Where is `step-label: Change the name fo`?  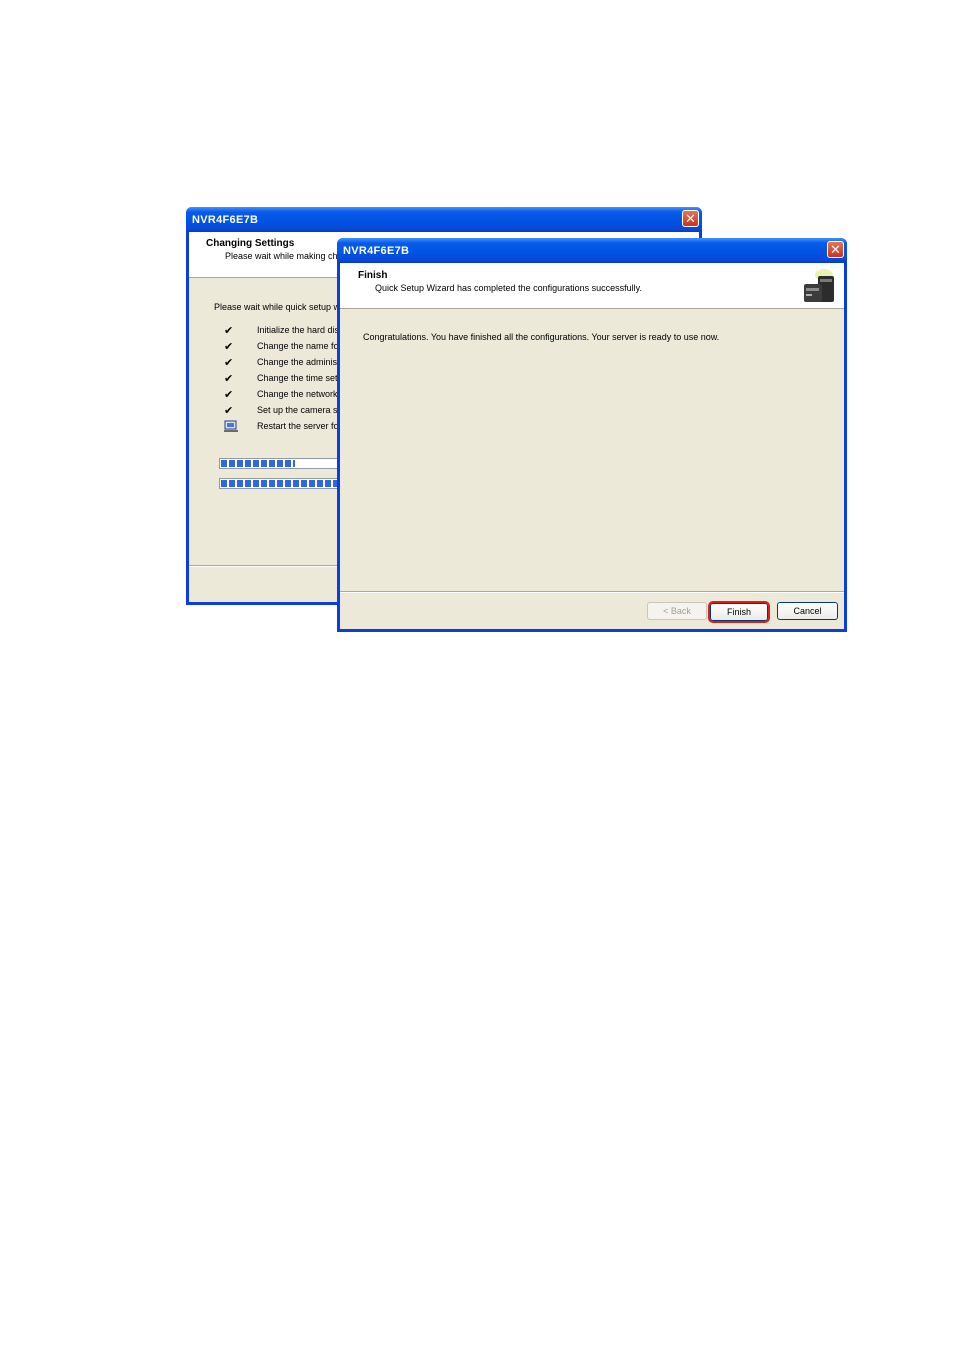
step-label: Change the name fo is located at coordinates (298, 346).